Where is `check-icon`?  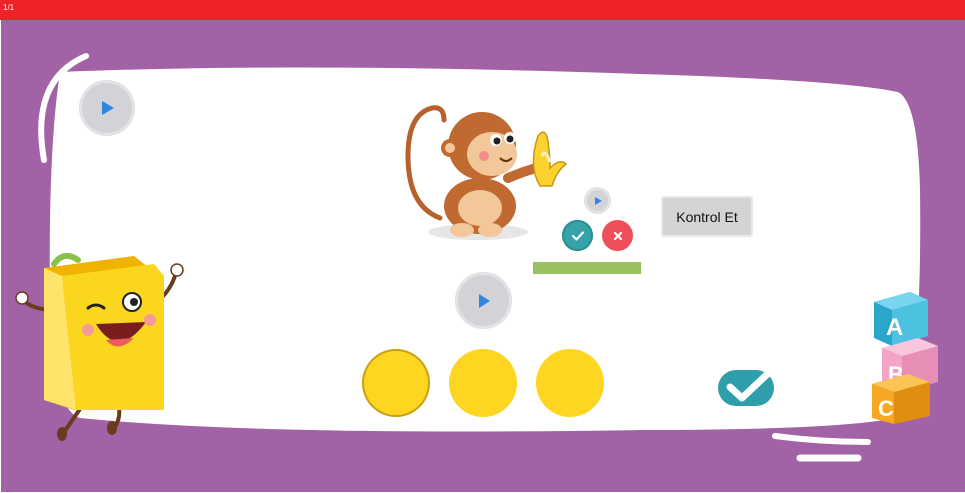
check-icon is located at coordinates (577, 235).